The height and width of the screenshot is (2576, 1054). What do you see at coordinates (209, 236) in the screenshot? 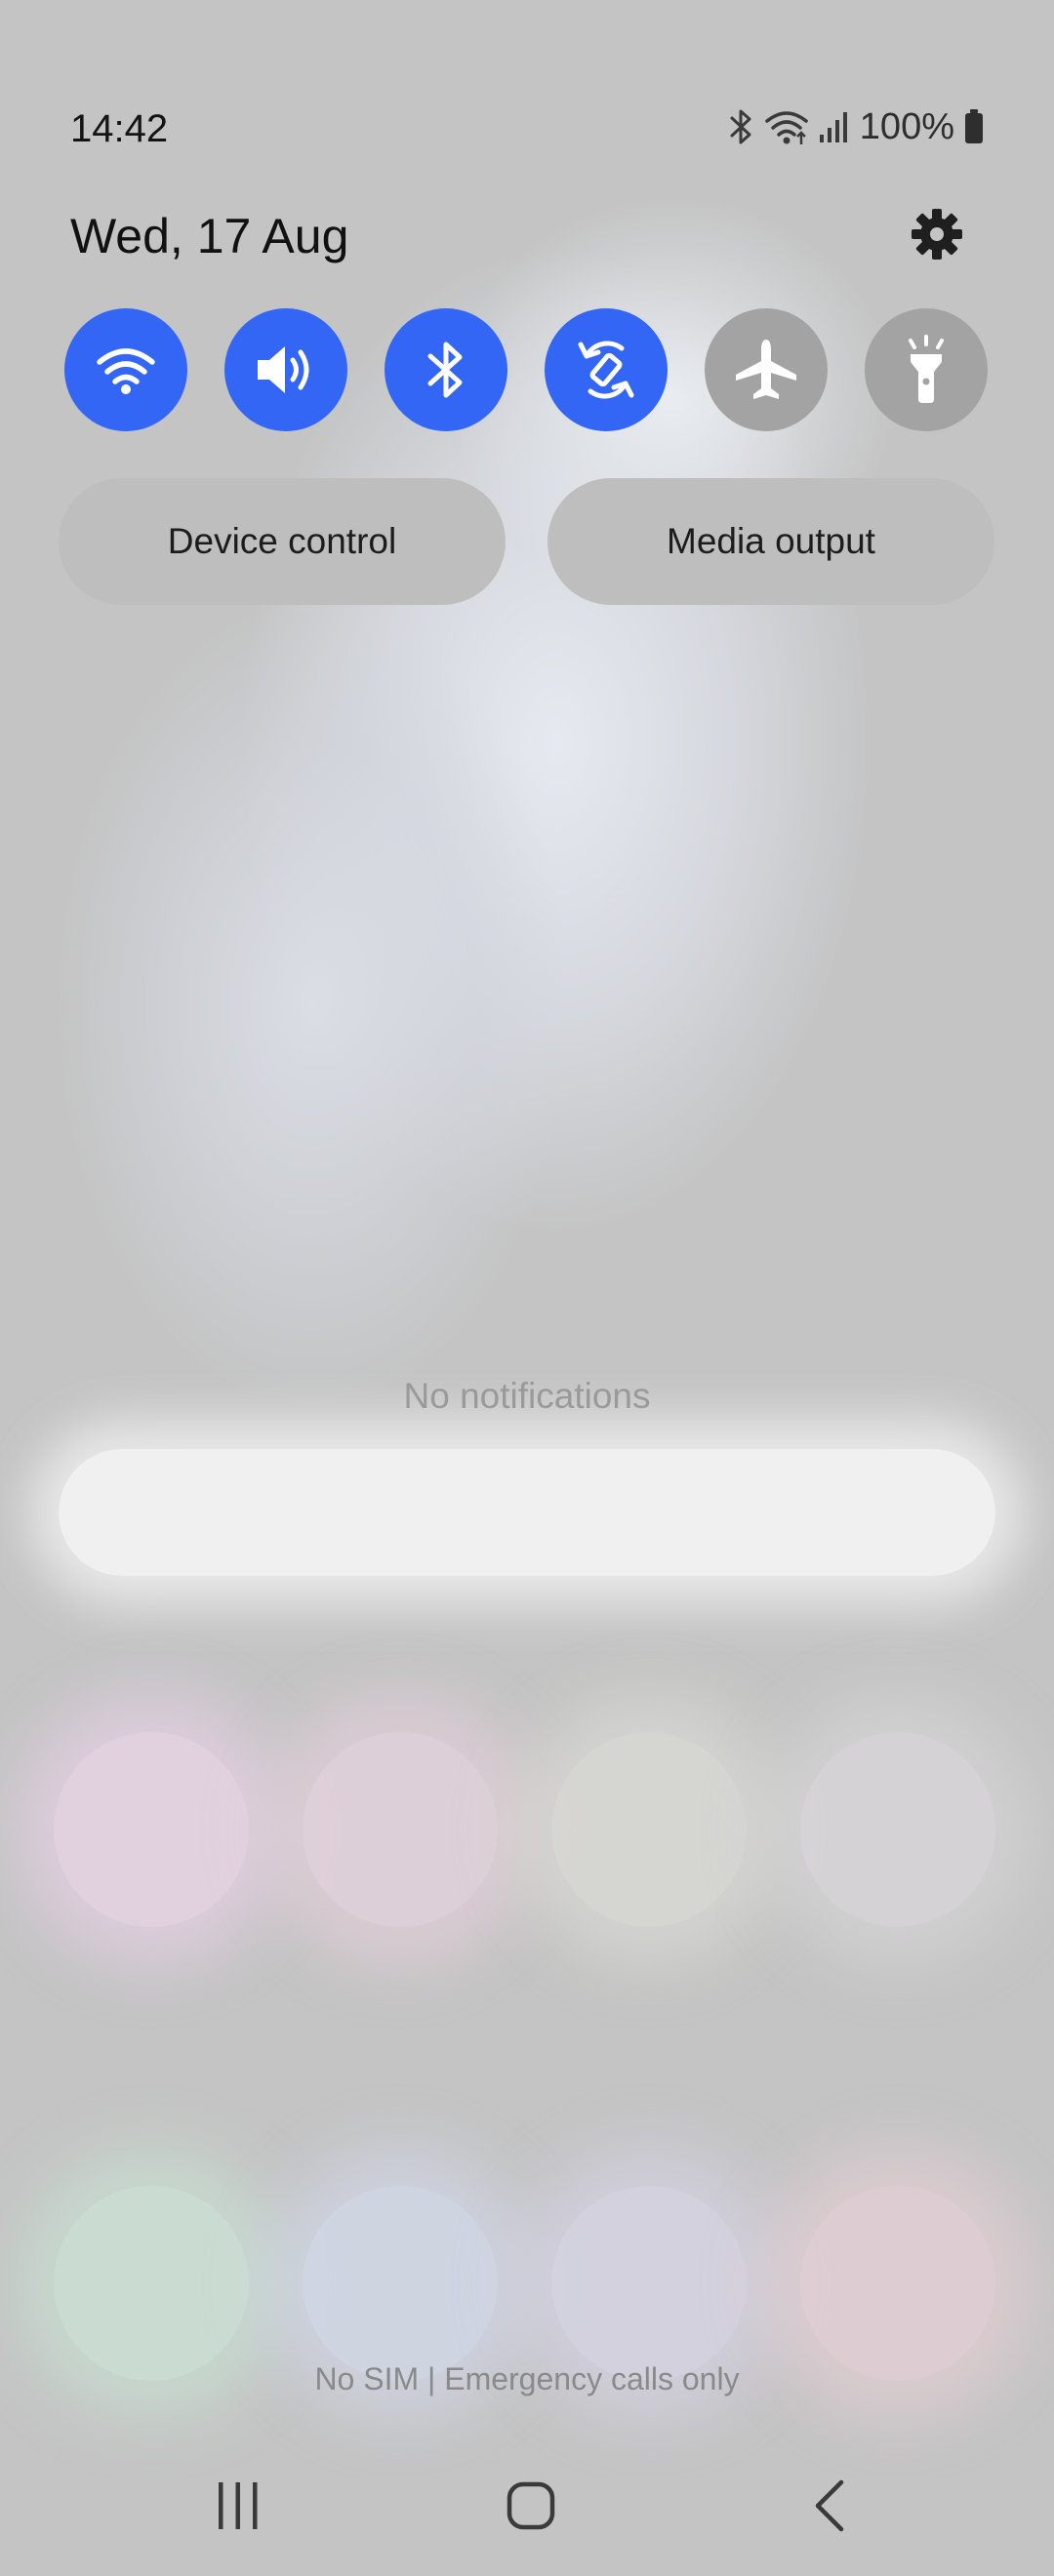
I see `date-label: Wed, 17 Aug` at bounding box center [209, 236].